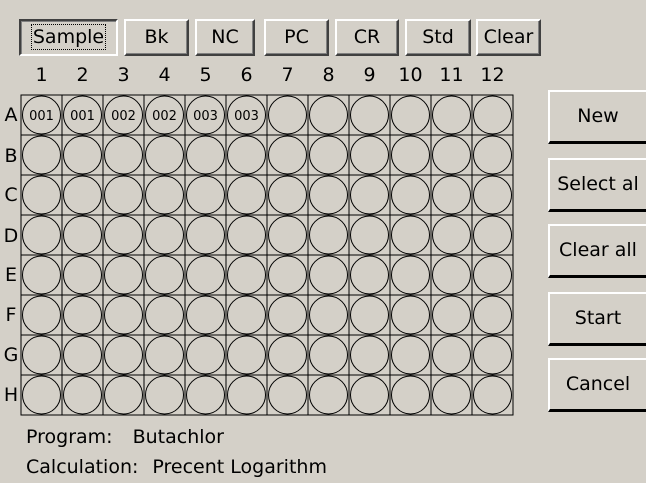 The height and width of the screenshot is (483, 646). Describe the element at coordinates (205, 275) in the screenshot. I see `well-E5` at that location.